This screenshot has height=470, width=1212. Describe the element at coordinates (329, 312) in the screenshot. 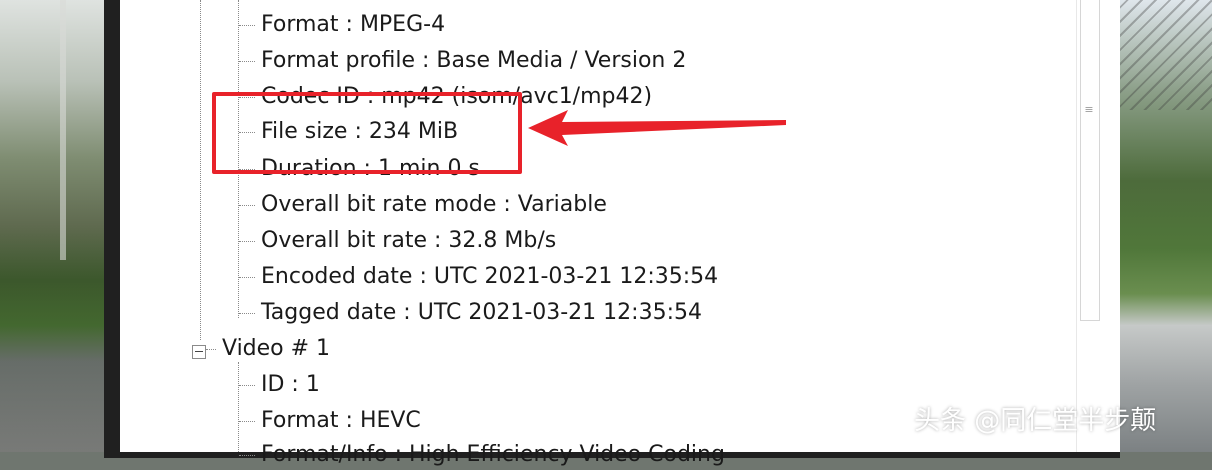

I see `item-label: Tagged date` at that location.